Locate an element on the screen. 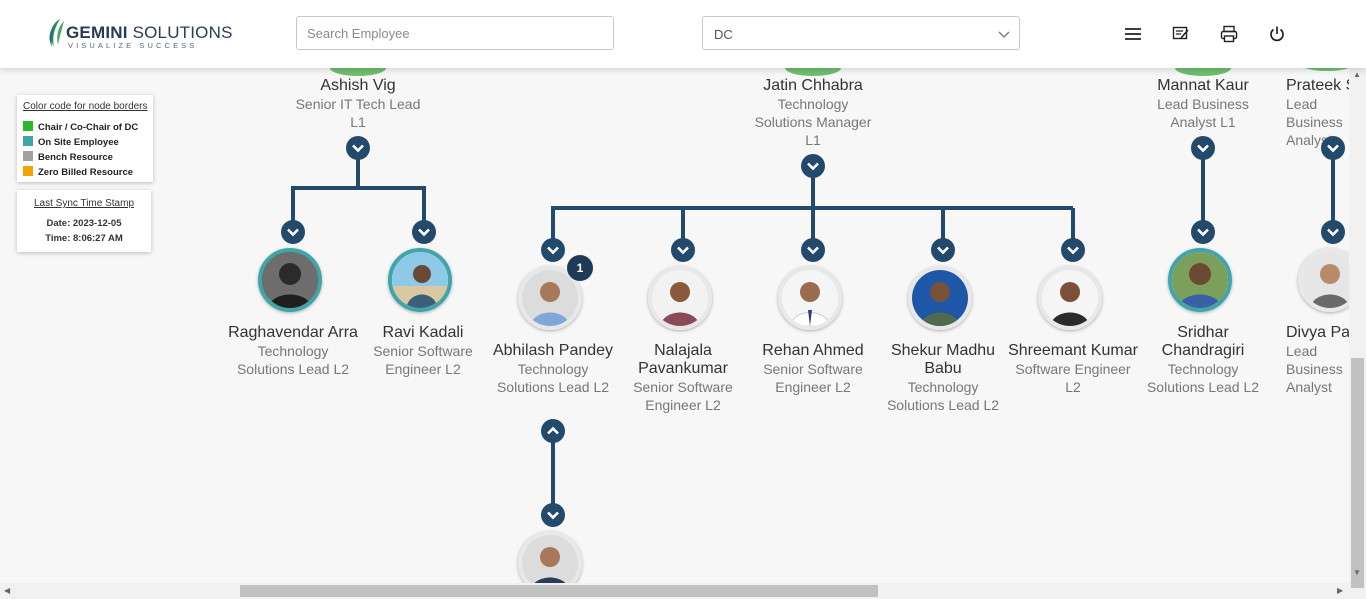 The image size is (1366, 599). node-divya: Divya Pa Lead Business Analyst is located at coordinates (1308, 360).